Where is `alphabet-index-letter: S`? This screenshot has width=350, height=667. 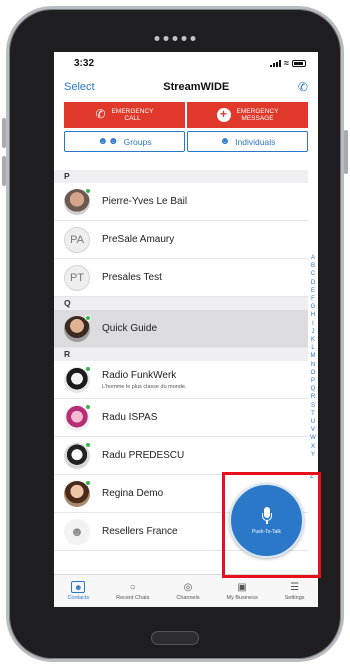 alphabet-index-letter: S is located at coordinates (313, 406).